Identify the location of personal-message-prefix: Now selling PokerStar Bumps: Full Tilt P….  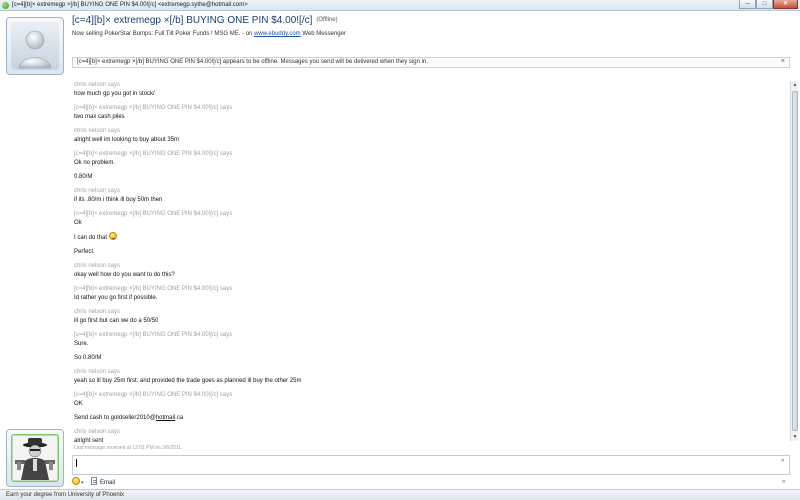
(162, 34).